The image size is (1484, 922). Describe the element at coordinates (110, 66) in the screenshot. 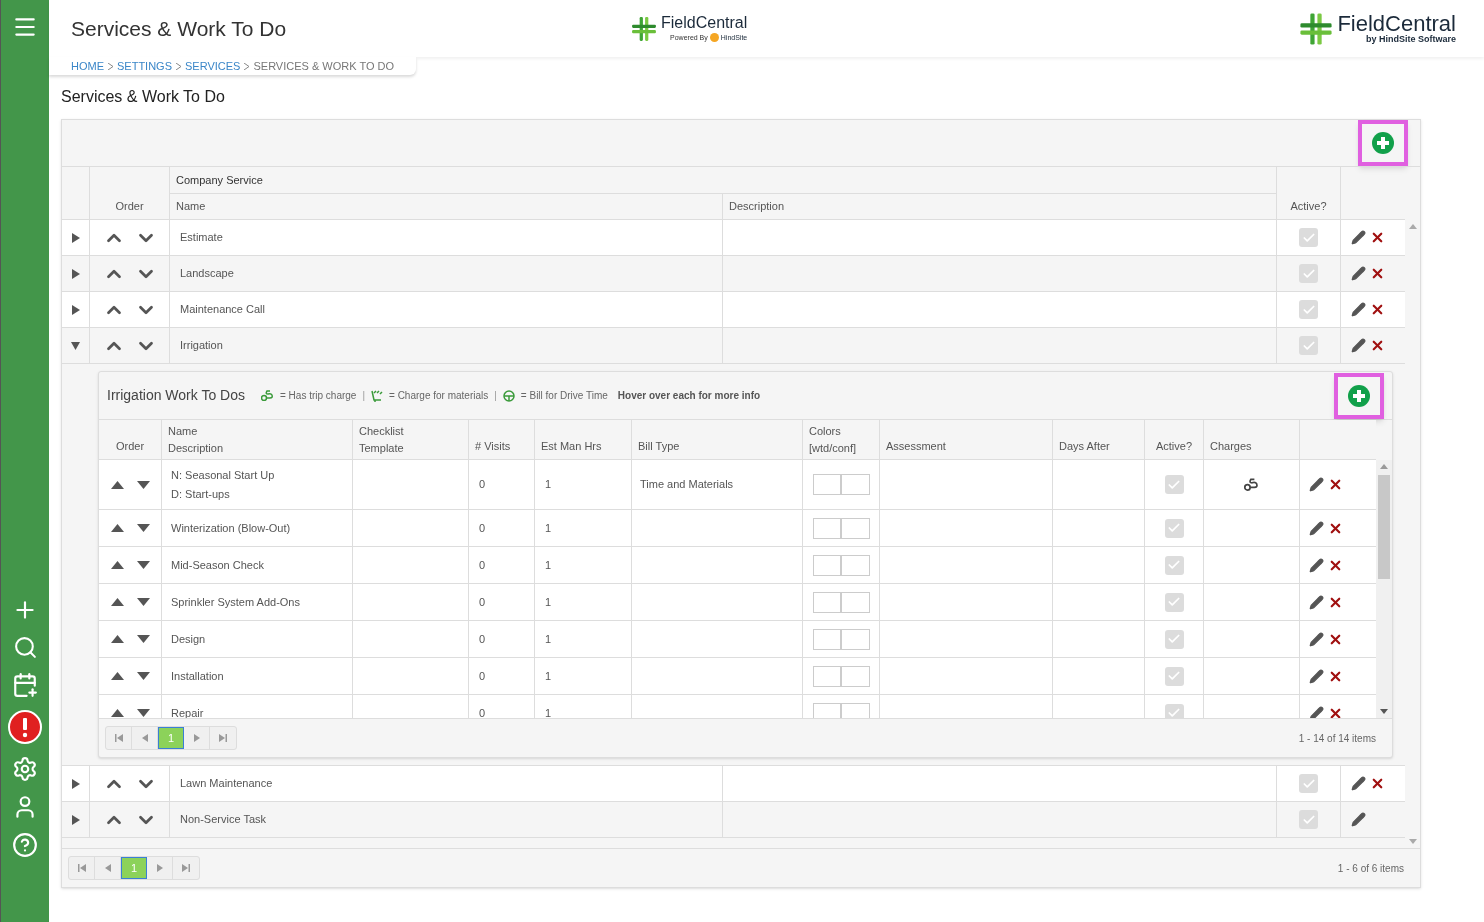

I see `chevron-icon` at that location.